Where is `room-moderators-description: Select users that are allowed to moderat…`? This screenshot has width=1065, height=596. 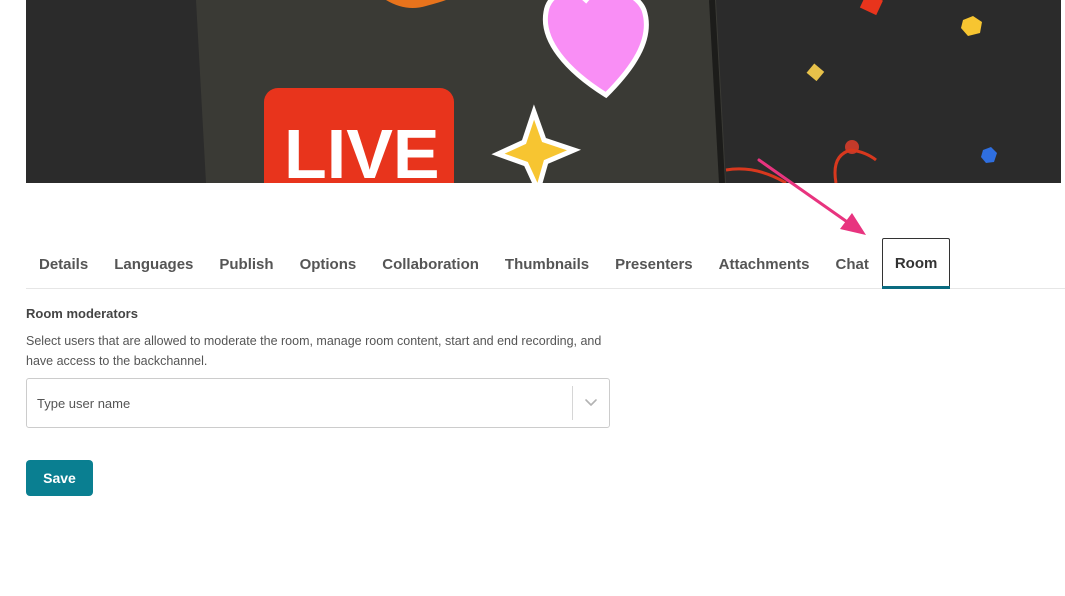 room-moderators-description: Select users that are allowed to moderat… is located at coordinates (314, 351).